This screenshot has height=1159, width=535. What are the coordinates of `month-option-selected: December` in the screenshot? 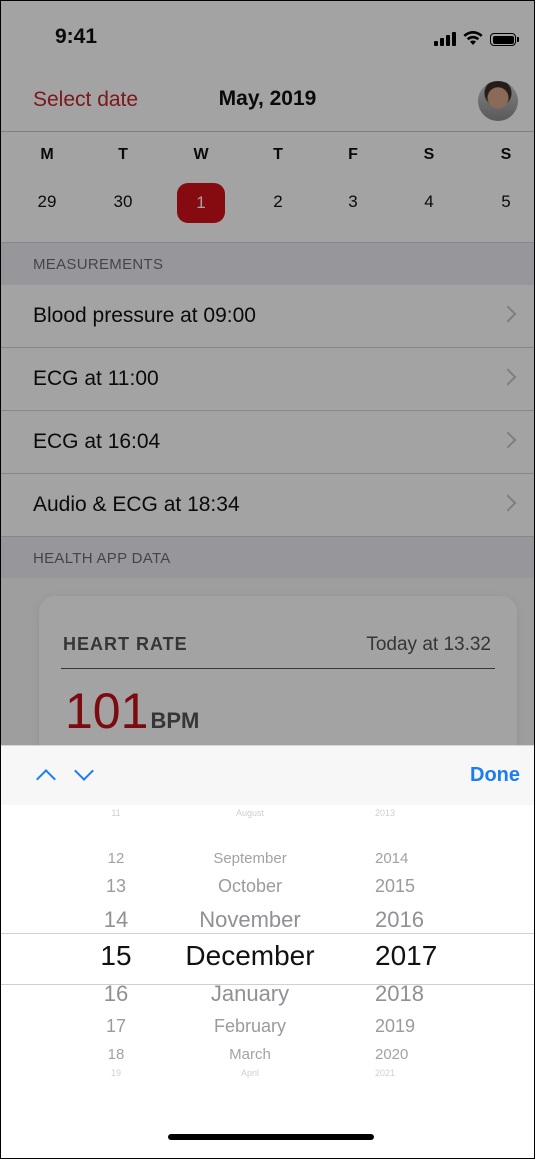 It's located at (250, 956).